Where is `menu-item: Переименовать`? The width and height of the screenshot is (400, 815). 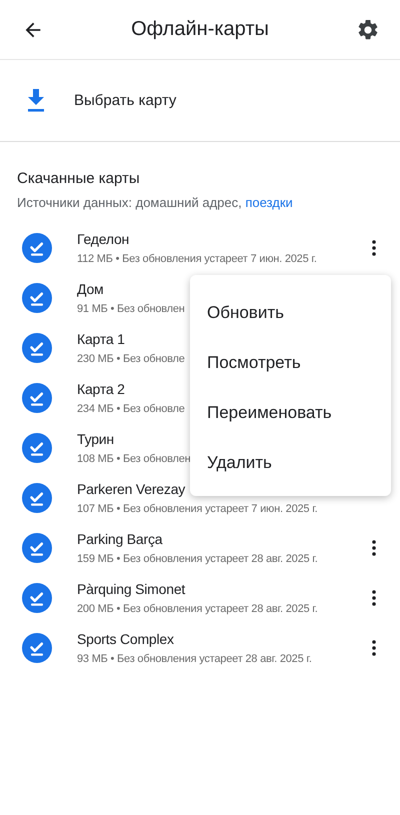
menu-item: Переименовать is located at coordinates (290, 413).